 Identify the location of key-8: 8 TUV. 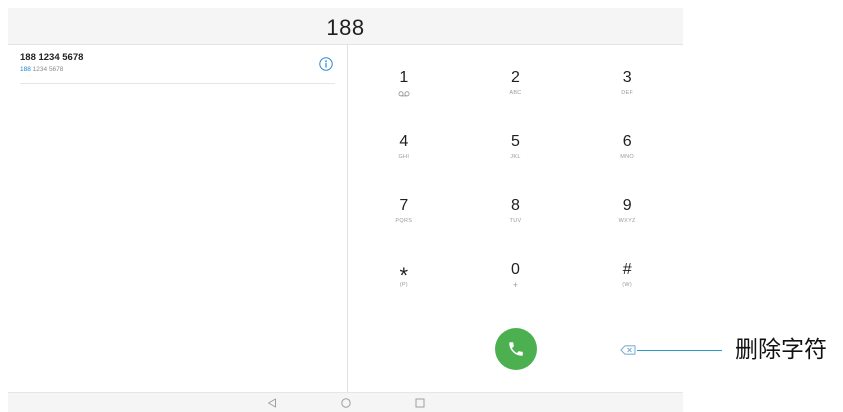
(516, 226).